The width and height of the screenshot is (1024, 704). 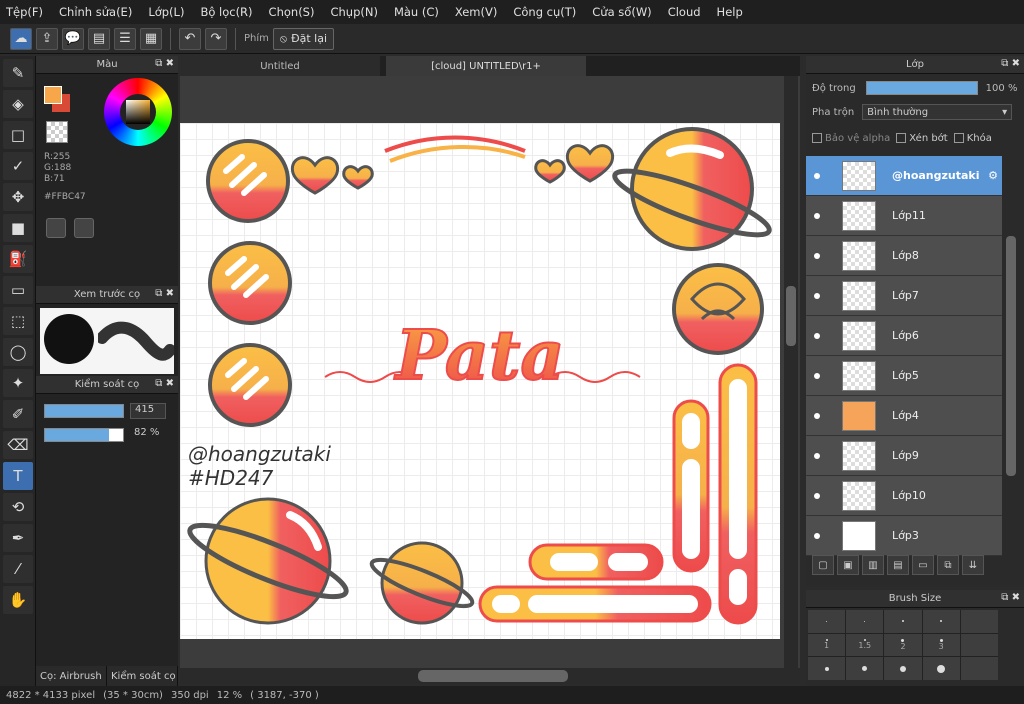 I want to click on saturation-square, so click(x=138, y=112).